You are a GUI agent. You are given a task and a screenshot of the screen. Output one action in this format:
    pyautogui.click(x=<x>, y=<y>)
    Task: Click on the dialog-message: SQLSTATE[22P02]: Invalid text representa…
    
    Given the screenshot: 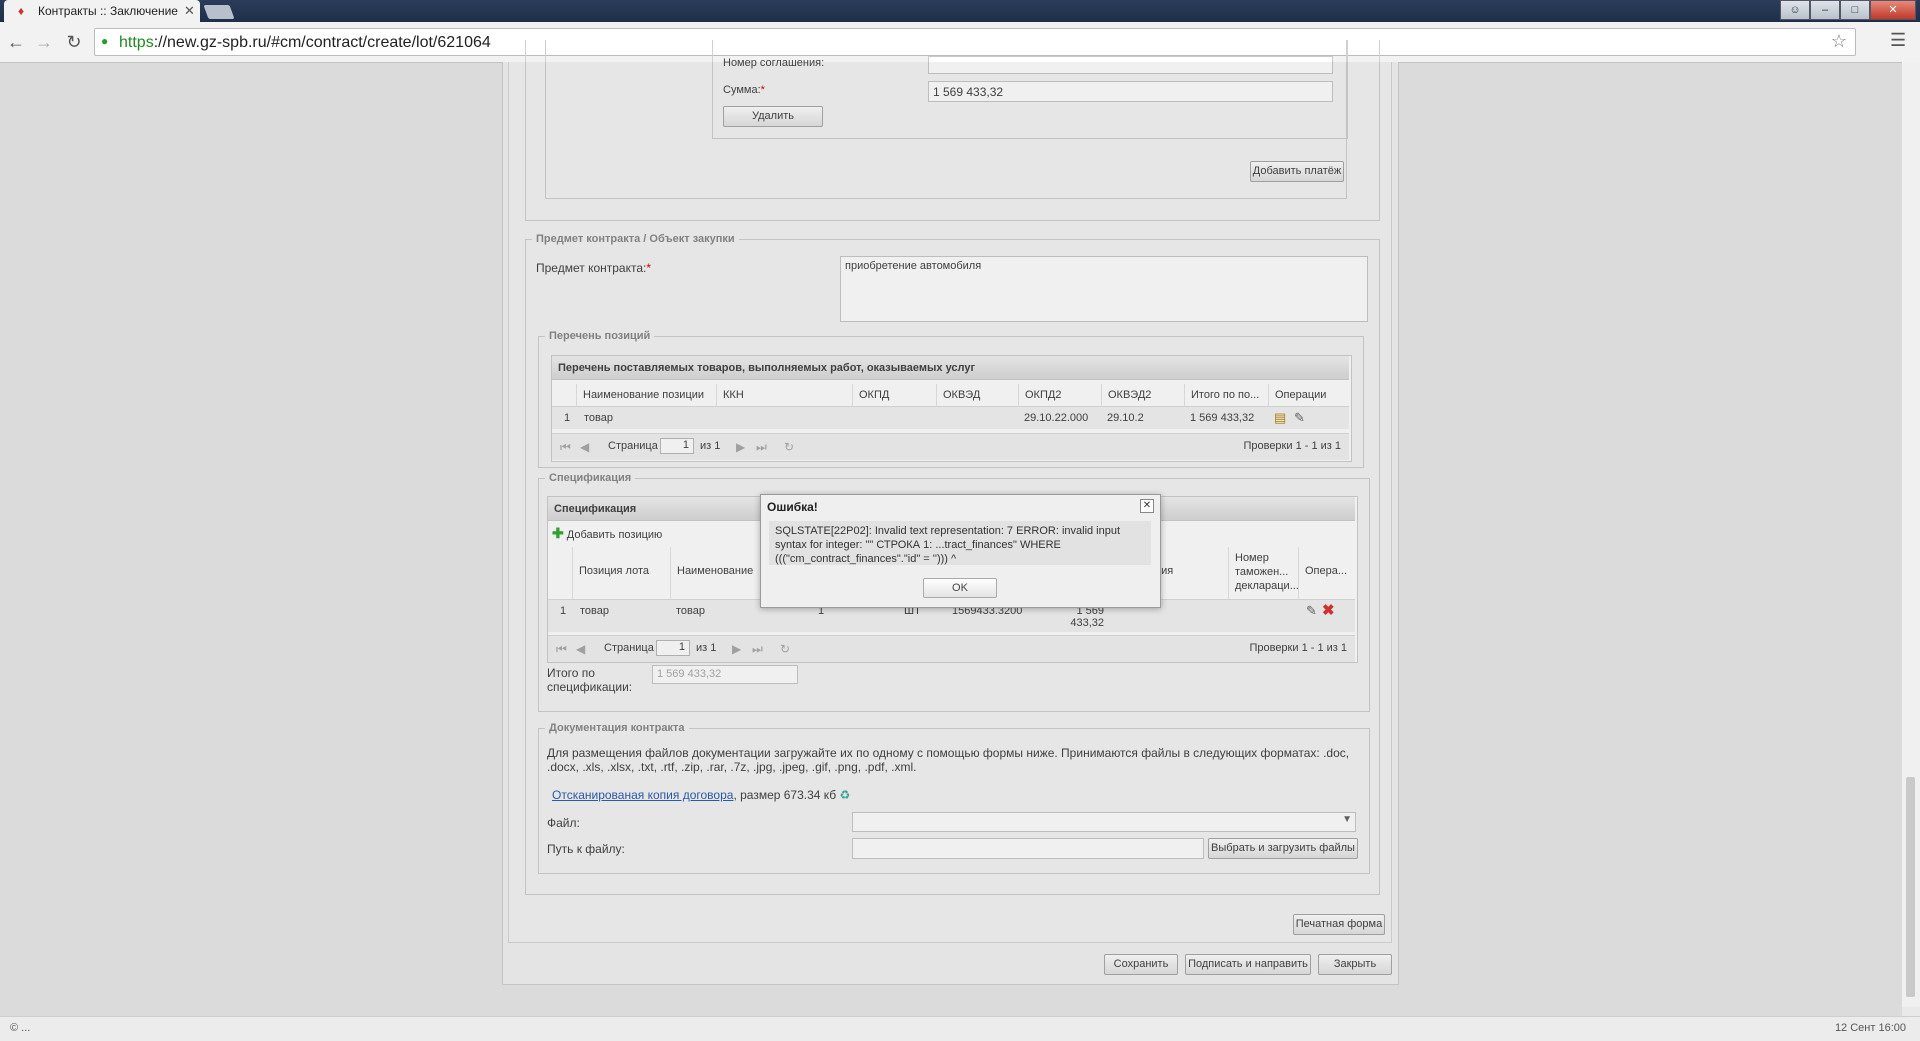 What is the action you would take?
    pyautogui.click(x=960, y=543)
    